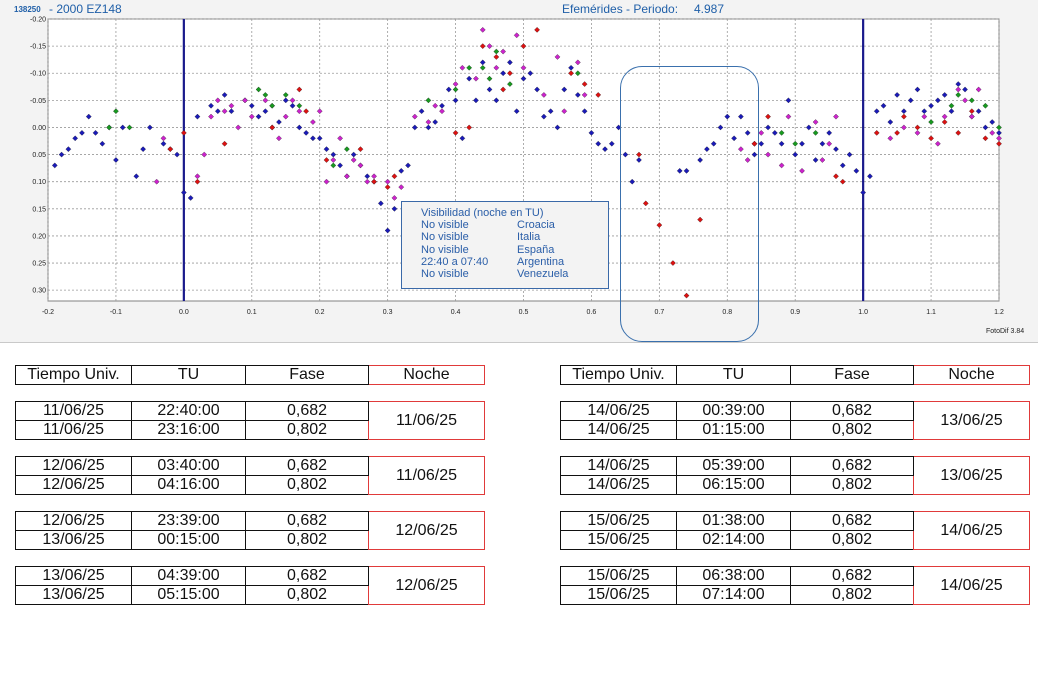  What do you see at coordinates (39, 128) in the screenshot?
I see `y-tick-label: 0.00` at bounding box center [39, 128].